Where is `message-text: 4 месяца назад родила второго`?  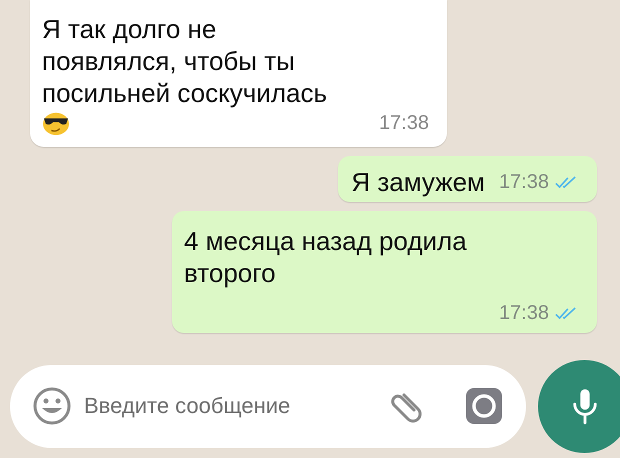 message-text: 4 месяца назад родила второго is located at coordinates (326, 257).